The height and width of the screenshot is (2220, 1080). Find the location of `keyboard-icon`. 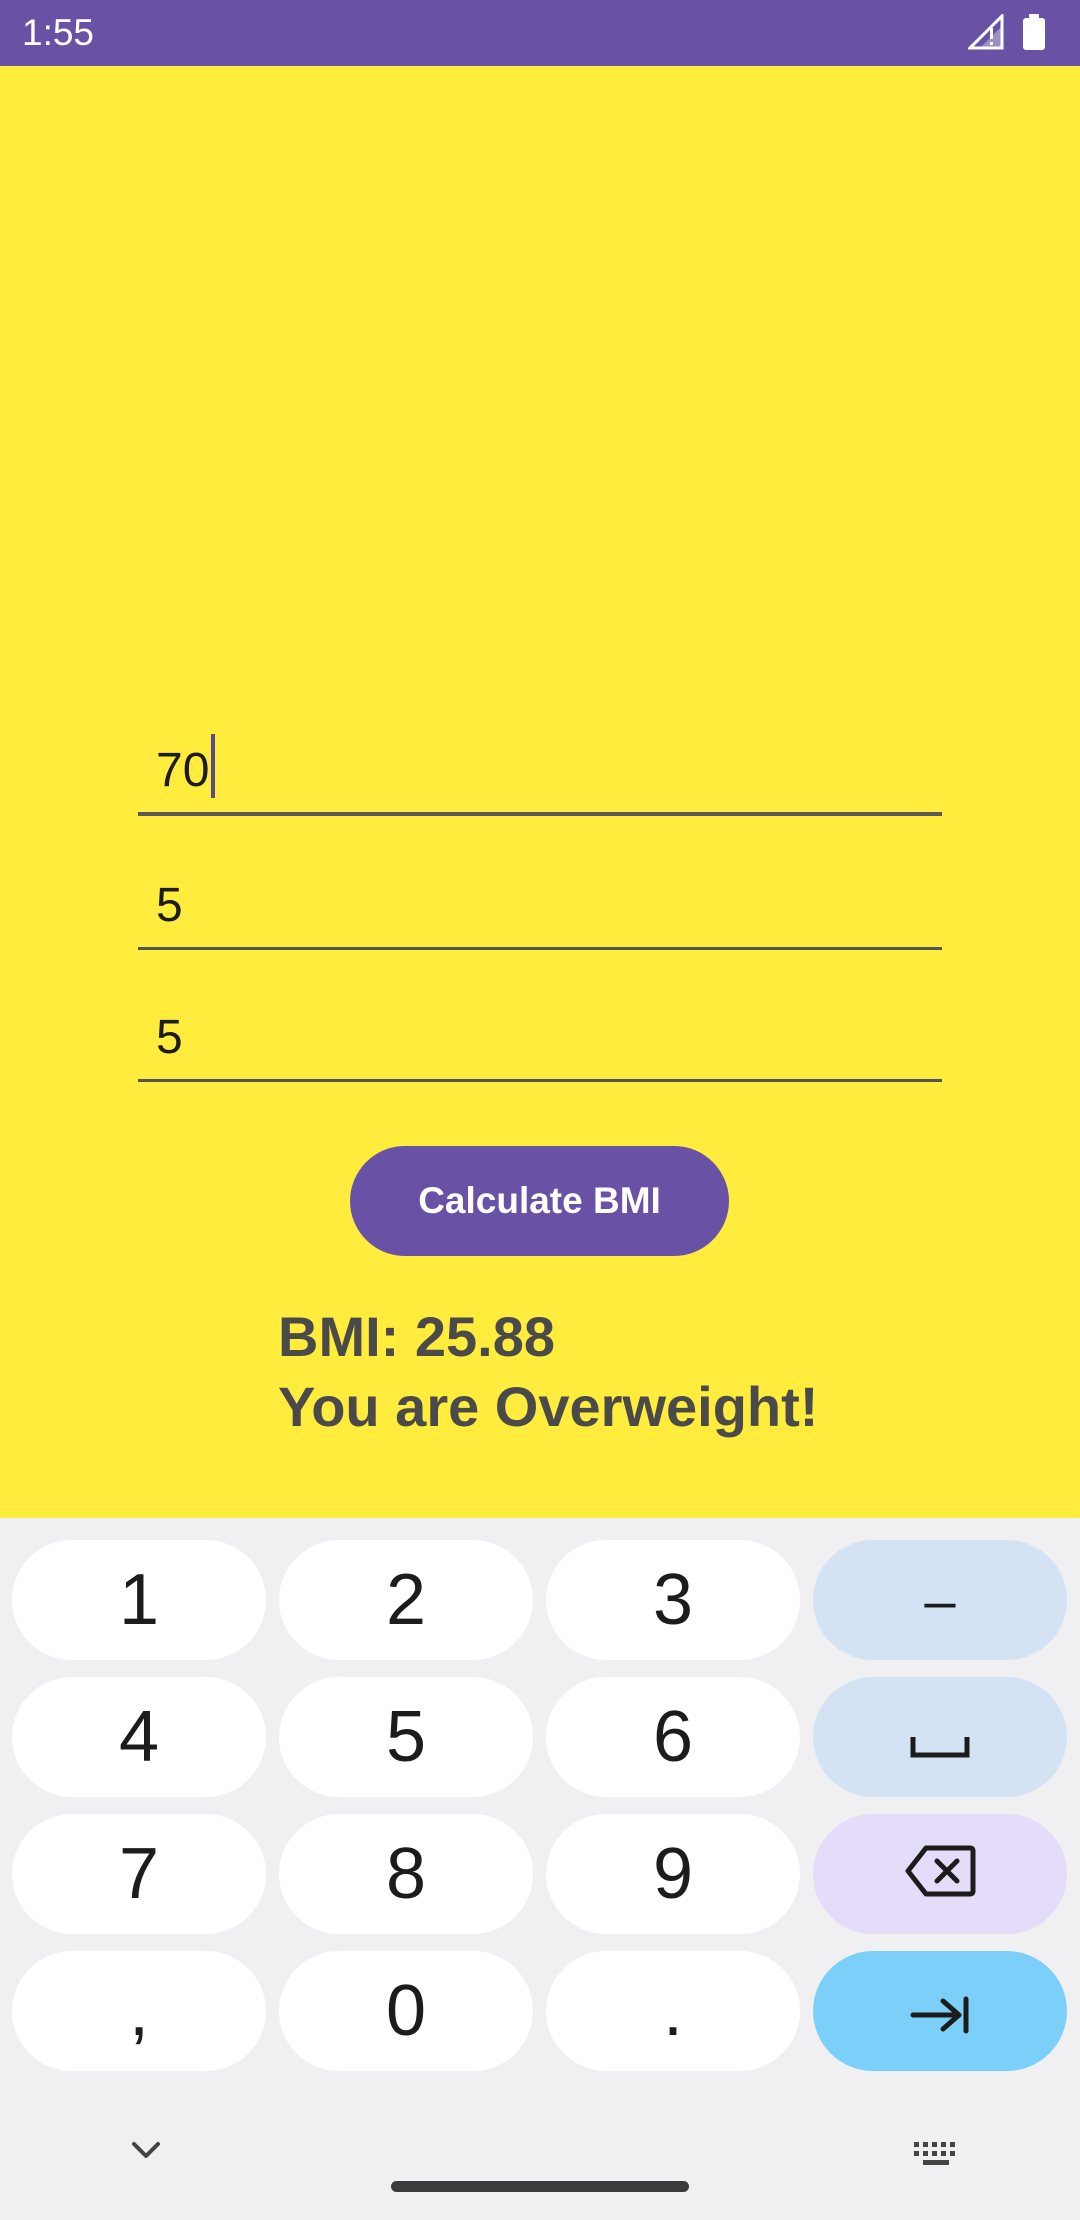

keyboard-icon is located at coordinates (936, 2156).